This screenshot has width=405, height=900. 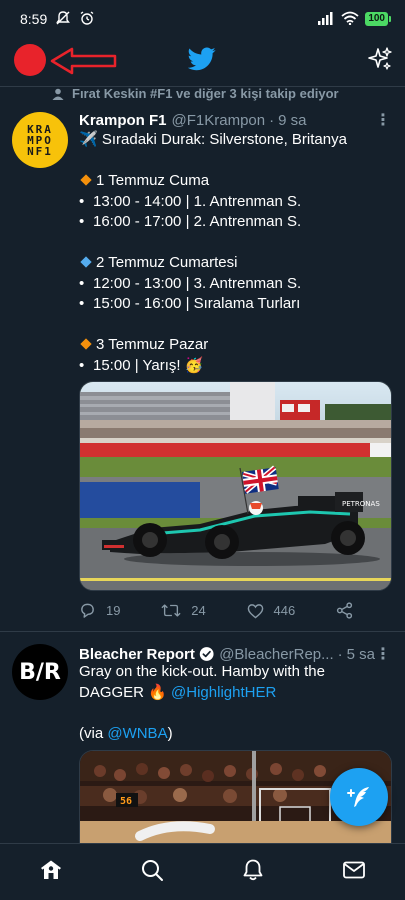 I want to click on svg-text: PETRONAS, so click(x=361, y=504).